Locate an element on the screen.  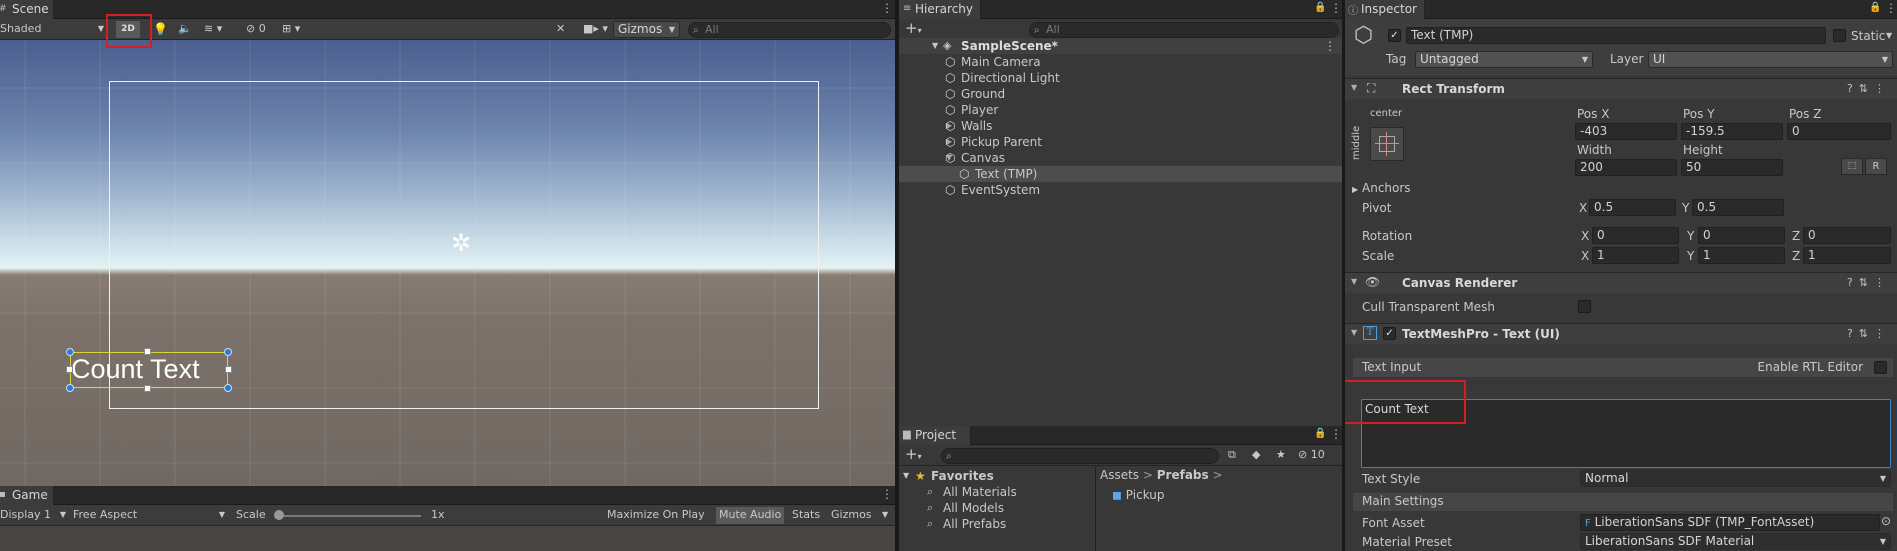
material-preset-dropdown: LiberationSans SDF Material ▼ is located at coordinates (1735, 541).